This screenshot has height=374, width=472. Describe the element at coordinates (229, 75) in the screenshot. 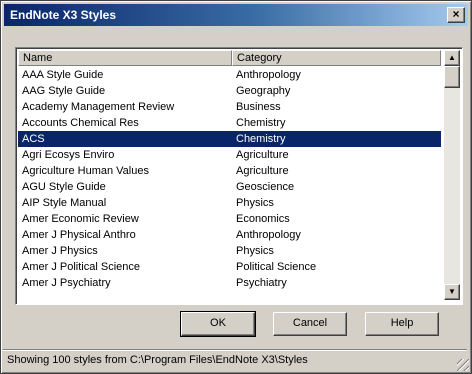

I see `list-row: AAA Style Guide Anthropology` at that location.